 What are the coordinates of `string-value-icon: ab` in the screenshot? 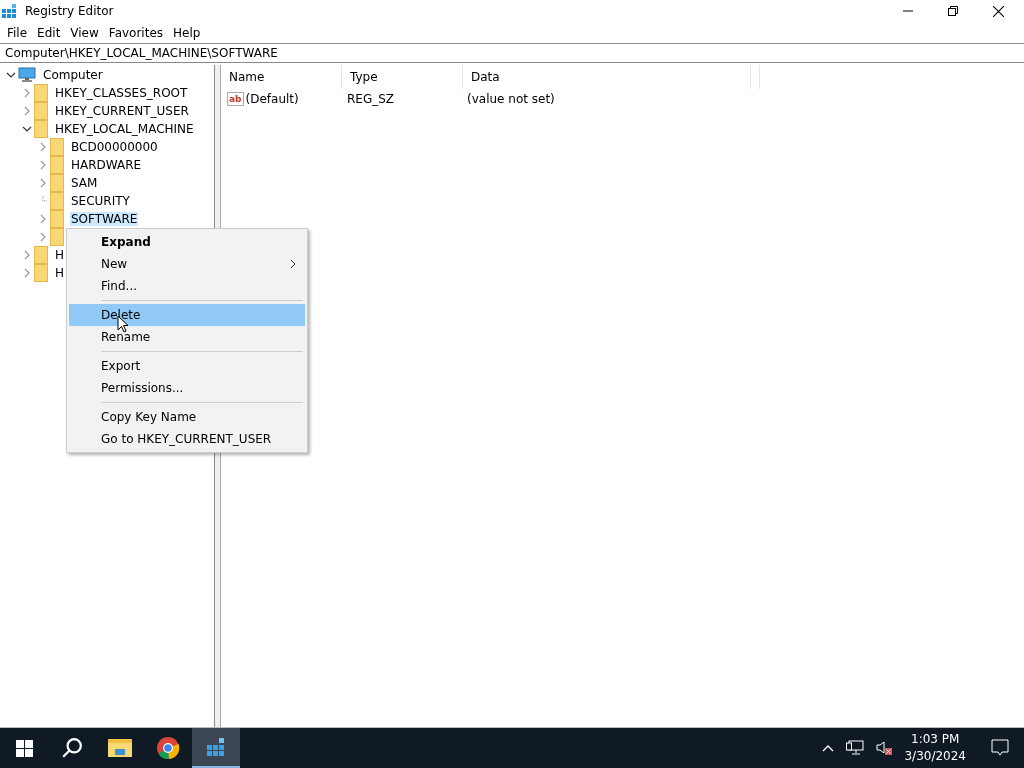 It's located at (235, 99).